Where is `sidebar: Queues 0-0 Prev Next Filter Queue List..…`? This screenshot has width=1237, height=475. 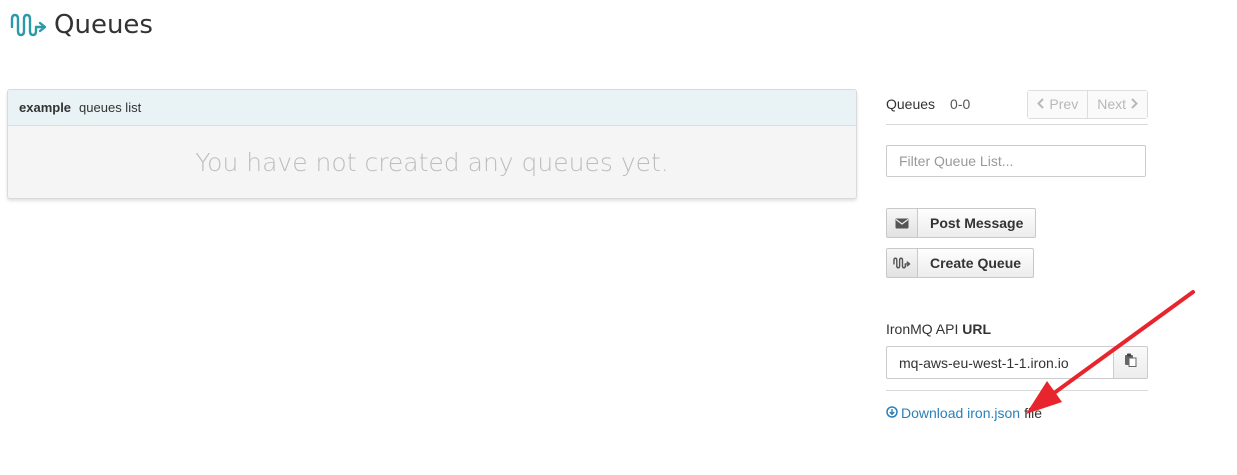
sidebar: Queues 0-0 Prev Next Filter Queue List..… is located at coordinates (1017, 255).